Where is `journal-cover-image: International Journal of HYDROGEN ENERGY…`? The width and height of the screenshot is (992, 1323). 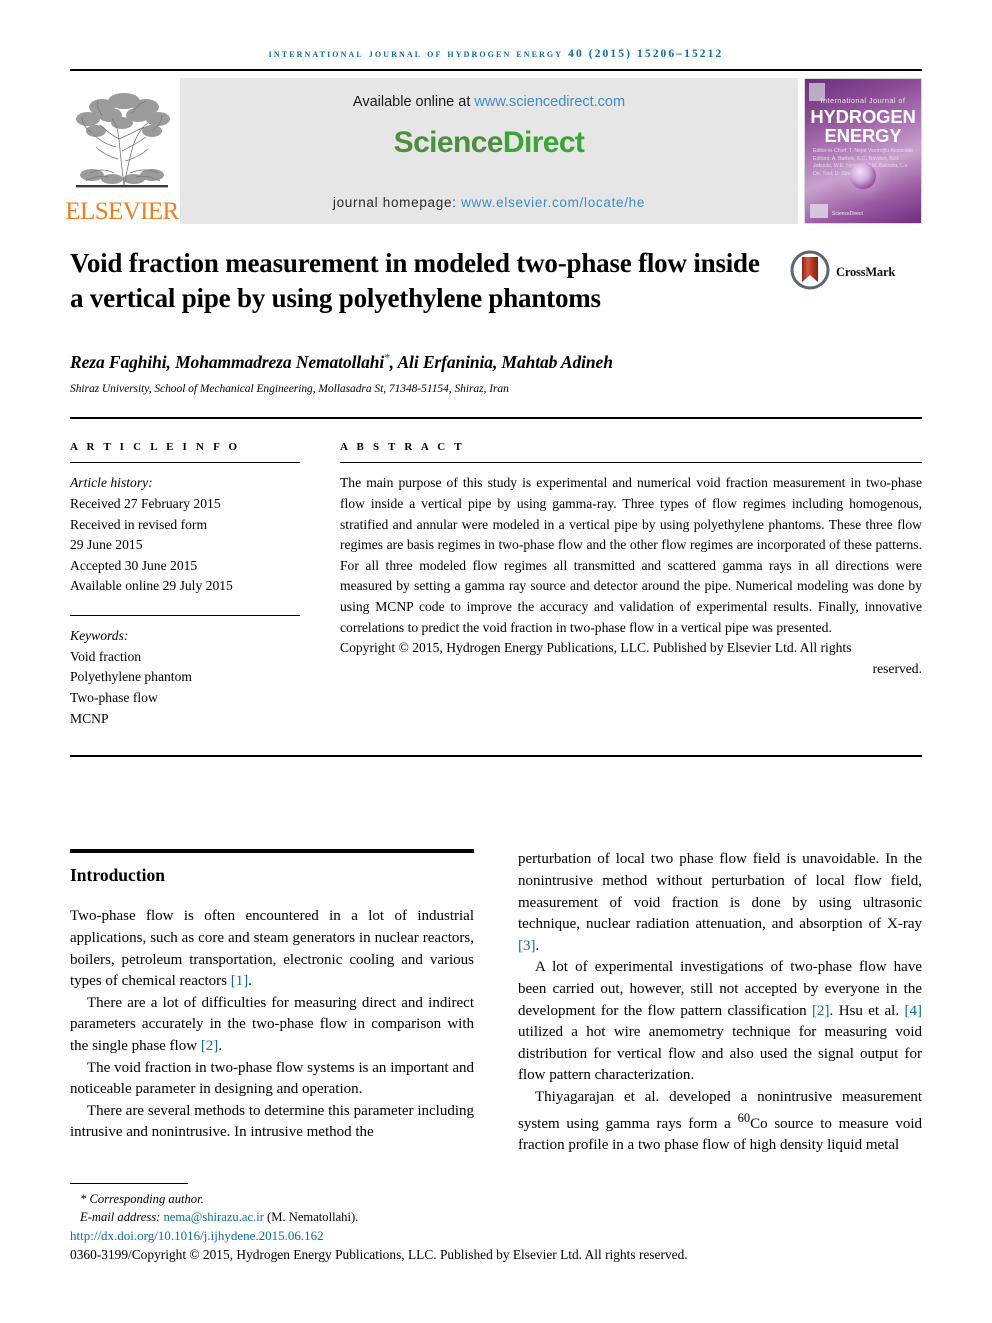
journal-cover-image: International Journal of HYDROGEN ENERGY… is located at coordinates (863, 151).